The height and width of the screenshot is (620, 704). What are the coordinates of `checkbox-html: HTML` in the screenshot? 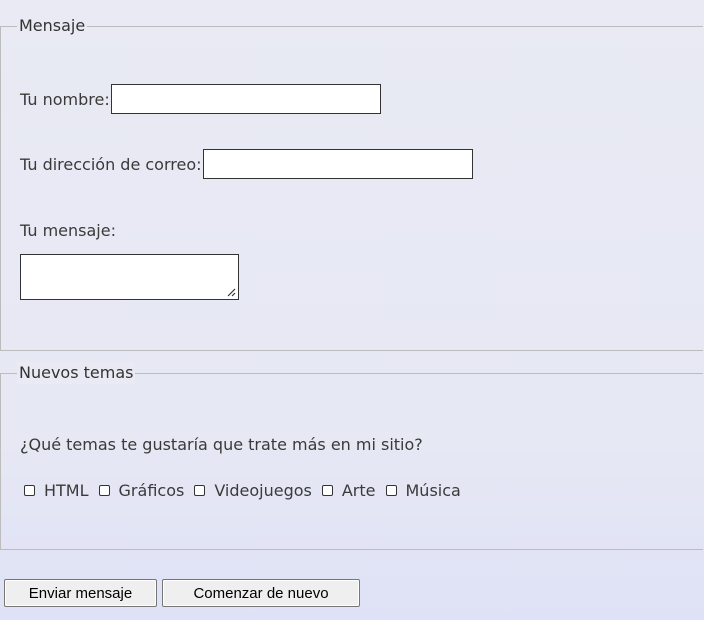 It's located at (56, 490).